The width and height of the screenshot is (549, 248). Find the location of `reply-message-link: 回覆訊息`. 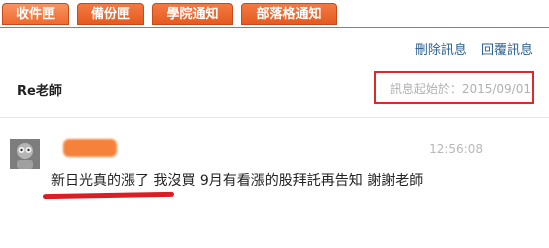

reply-message-link: 回覆訊息 is located at coordinates (507, 50).